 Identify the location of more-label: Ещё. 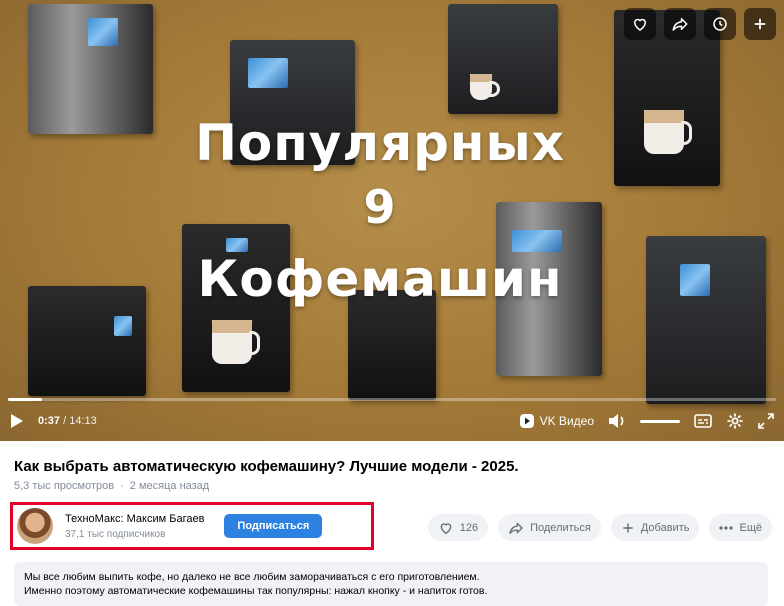
(750, 527).